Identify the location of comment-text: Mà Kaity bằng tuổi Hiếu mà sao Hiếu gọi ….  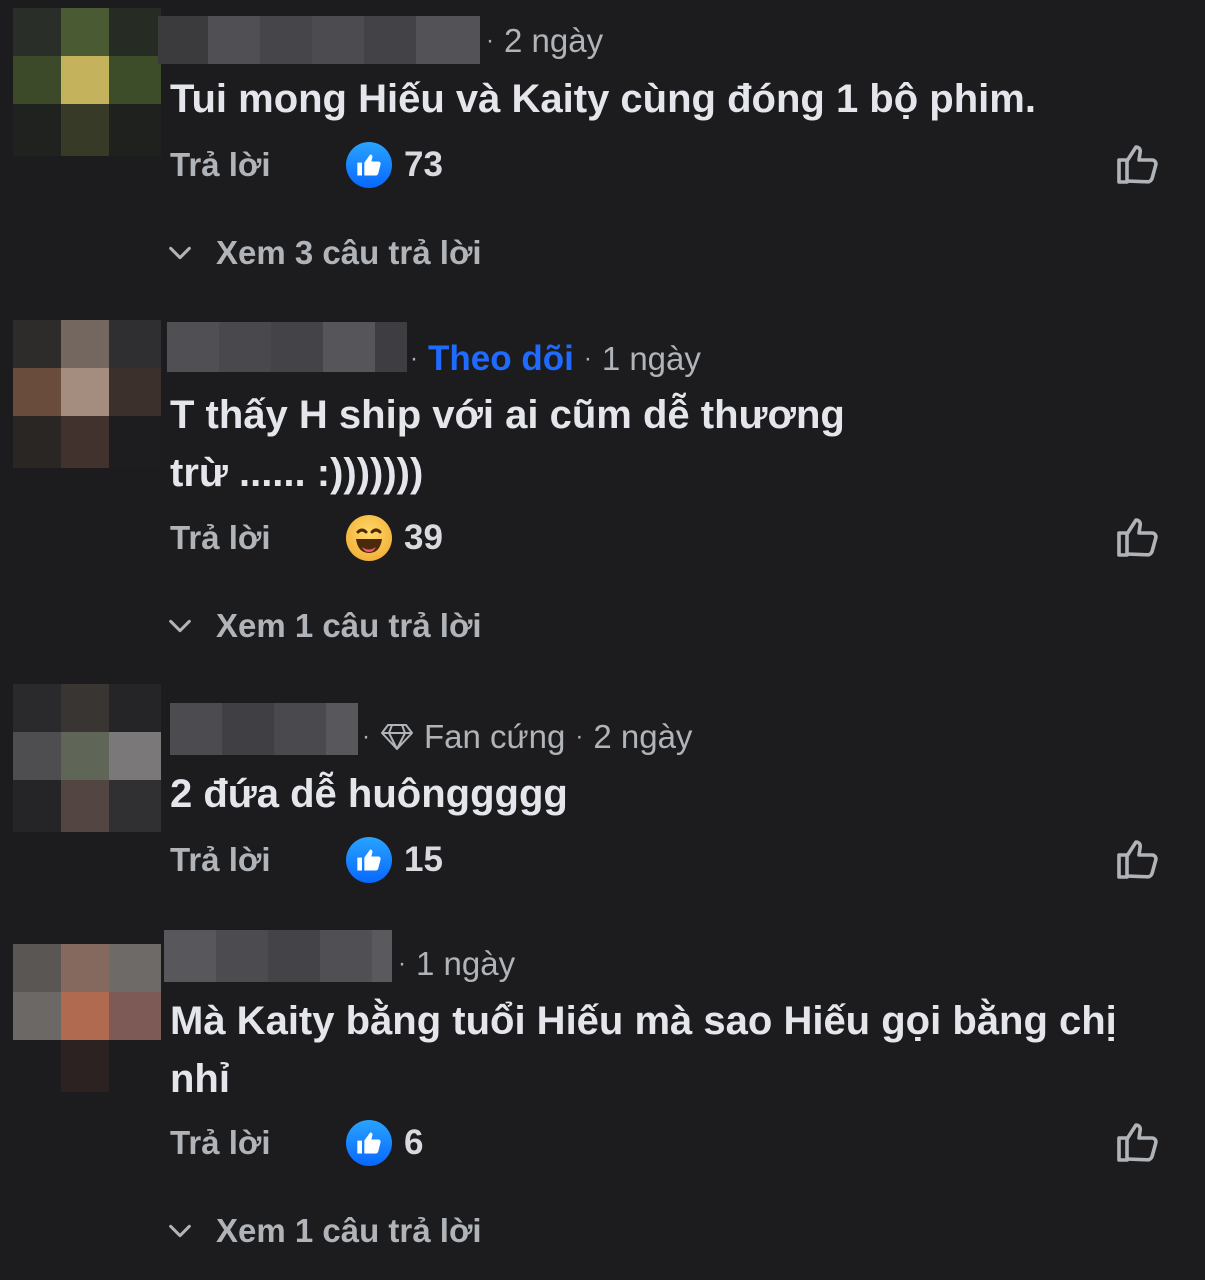
(685, 1050).